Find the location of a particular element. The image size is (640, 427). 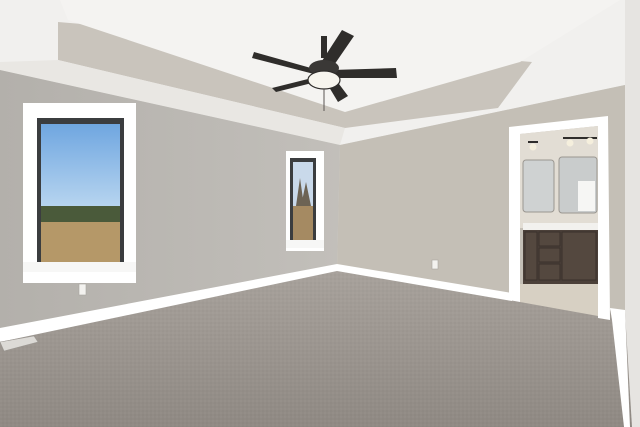

wall-outlet-left is located at coordinates (82, 289).